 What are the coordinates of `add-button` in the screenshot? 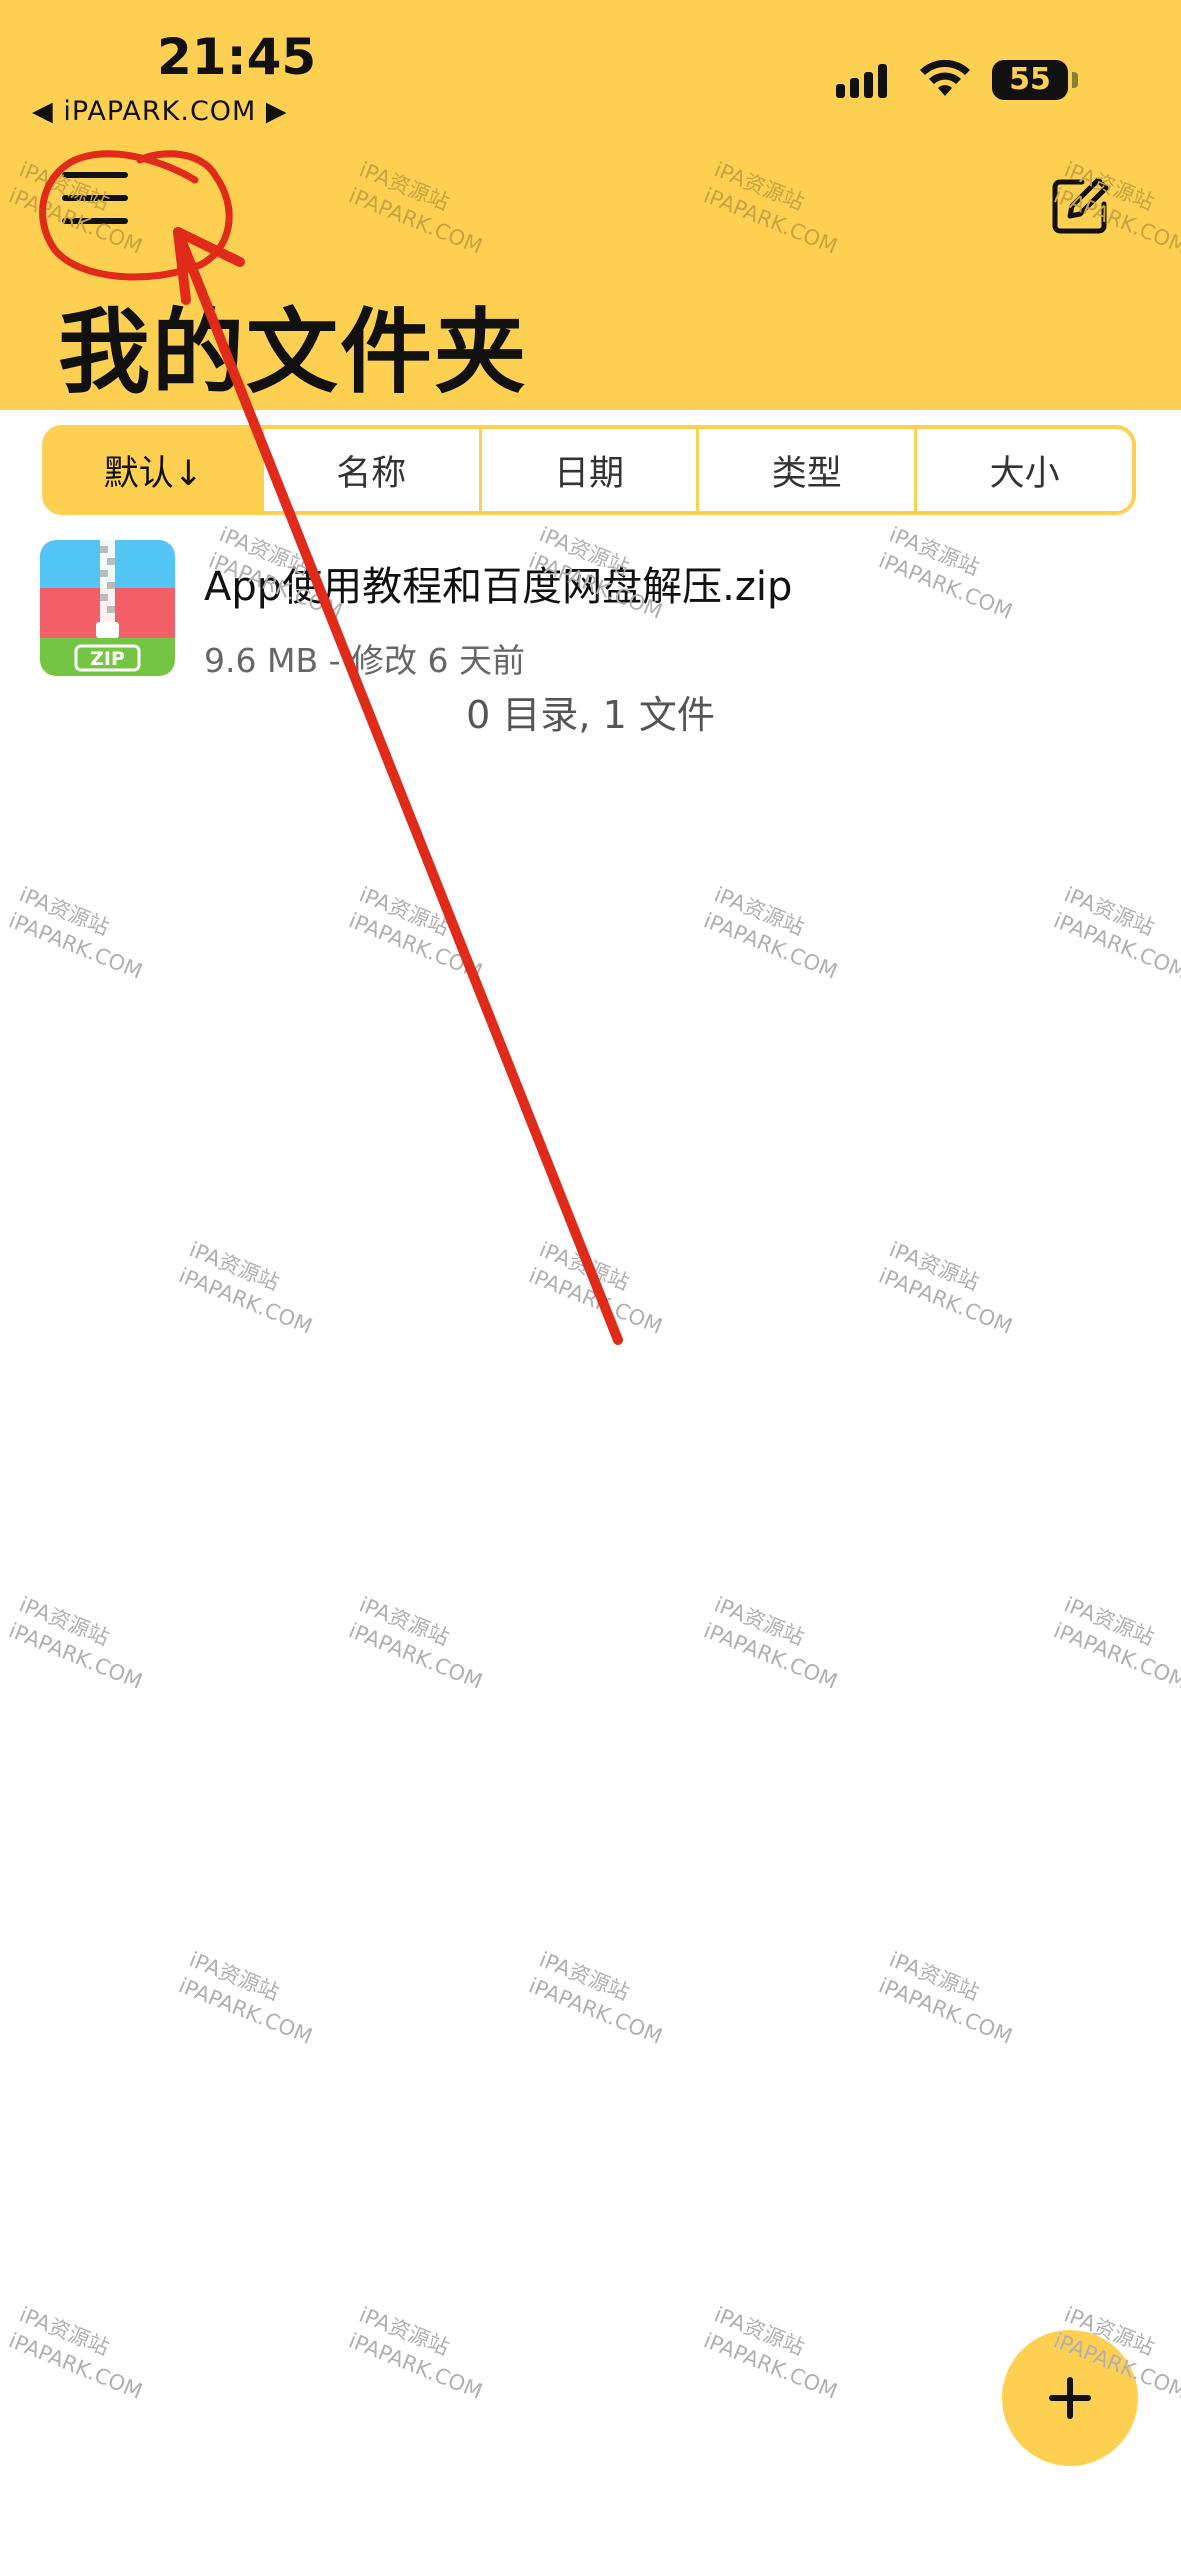 It's located at (1070, 2398).